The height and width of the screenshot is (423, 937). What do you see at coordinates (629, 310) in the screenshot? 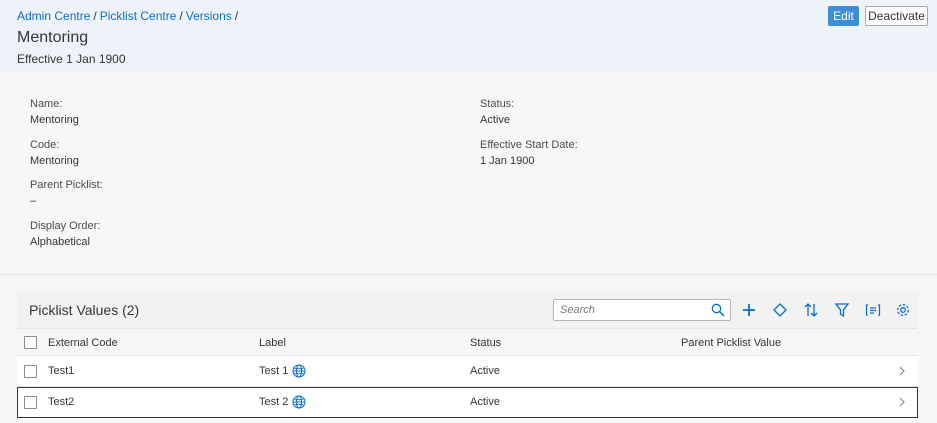
I see `search-input` at bounding box center [629, 310].